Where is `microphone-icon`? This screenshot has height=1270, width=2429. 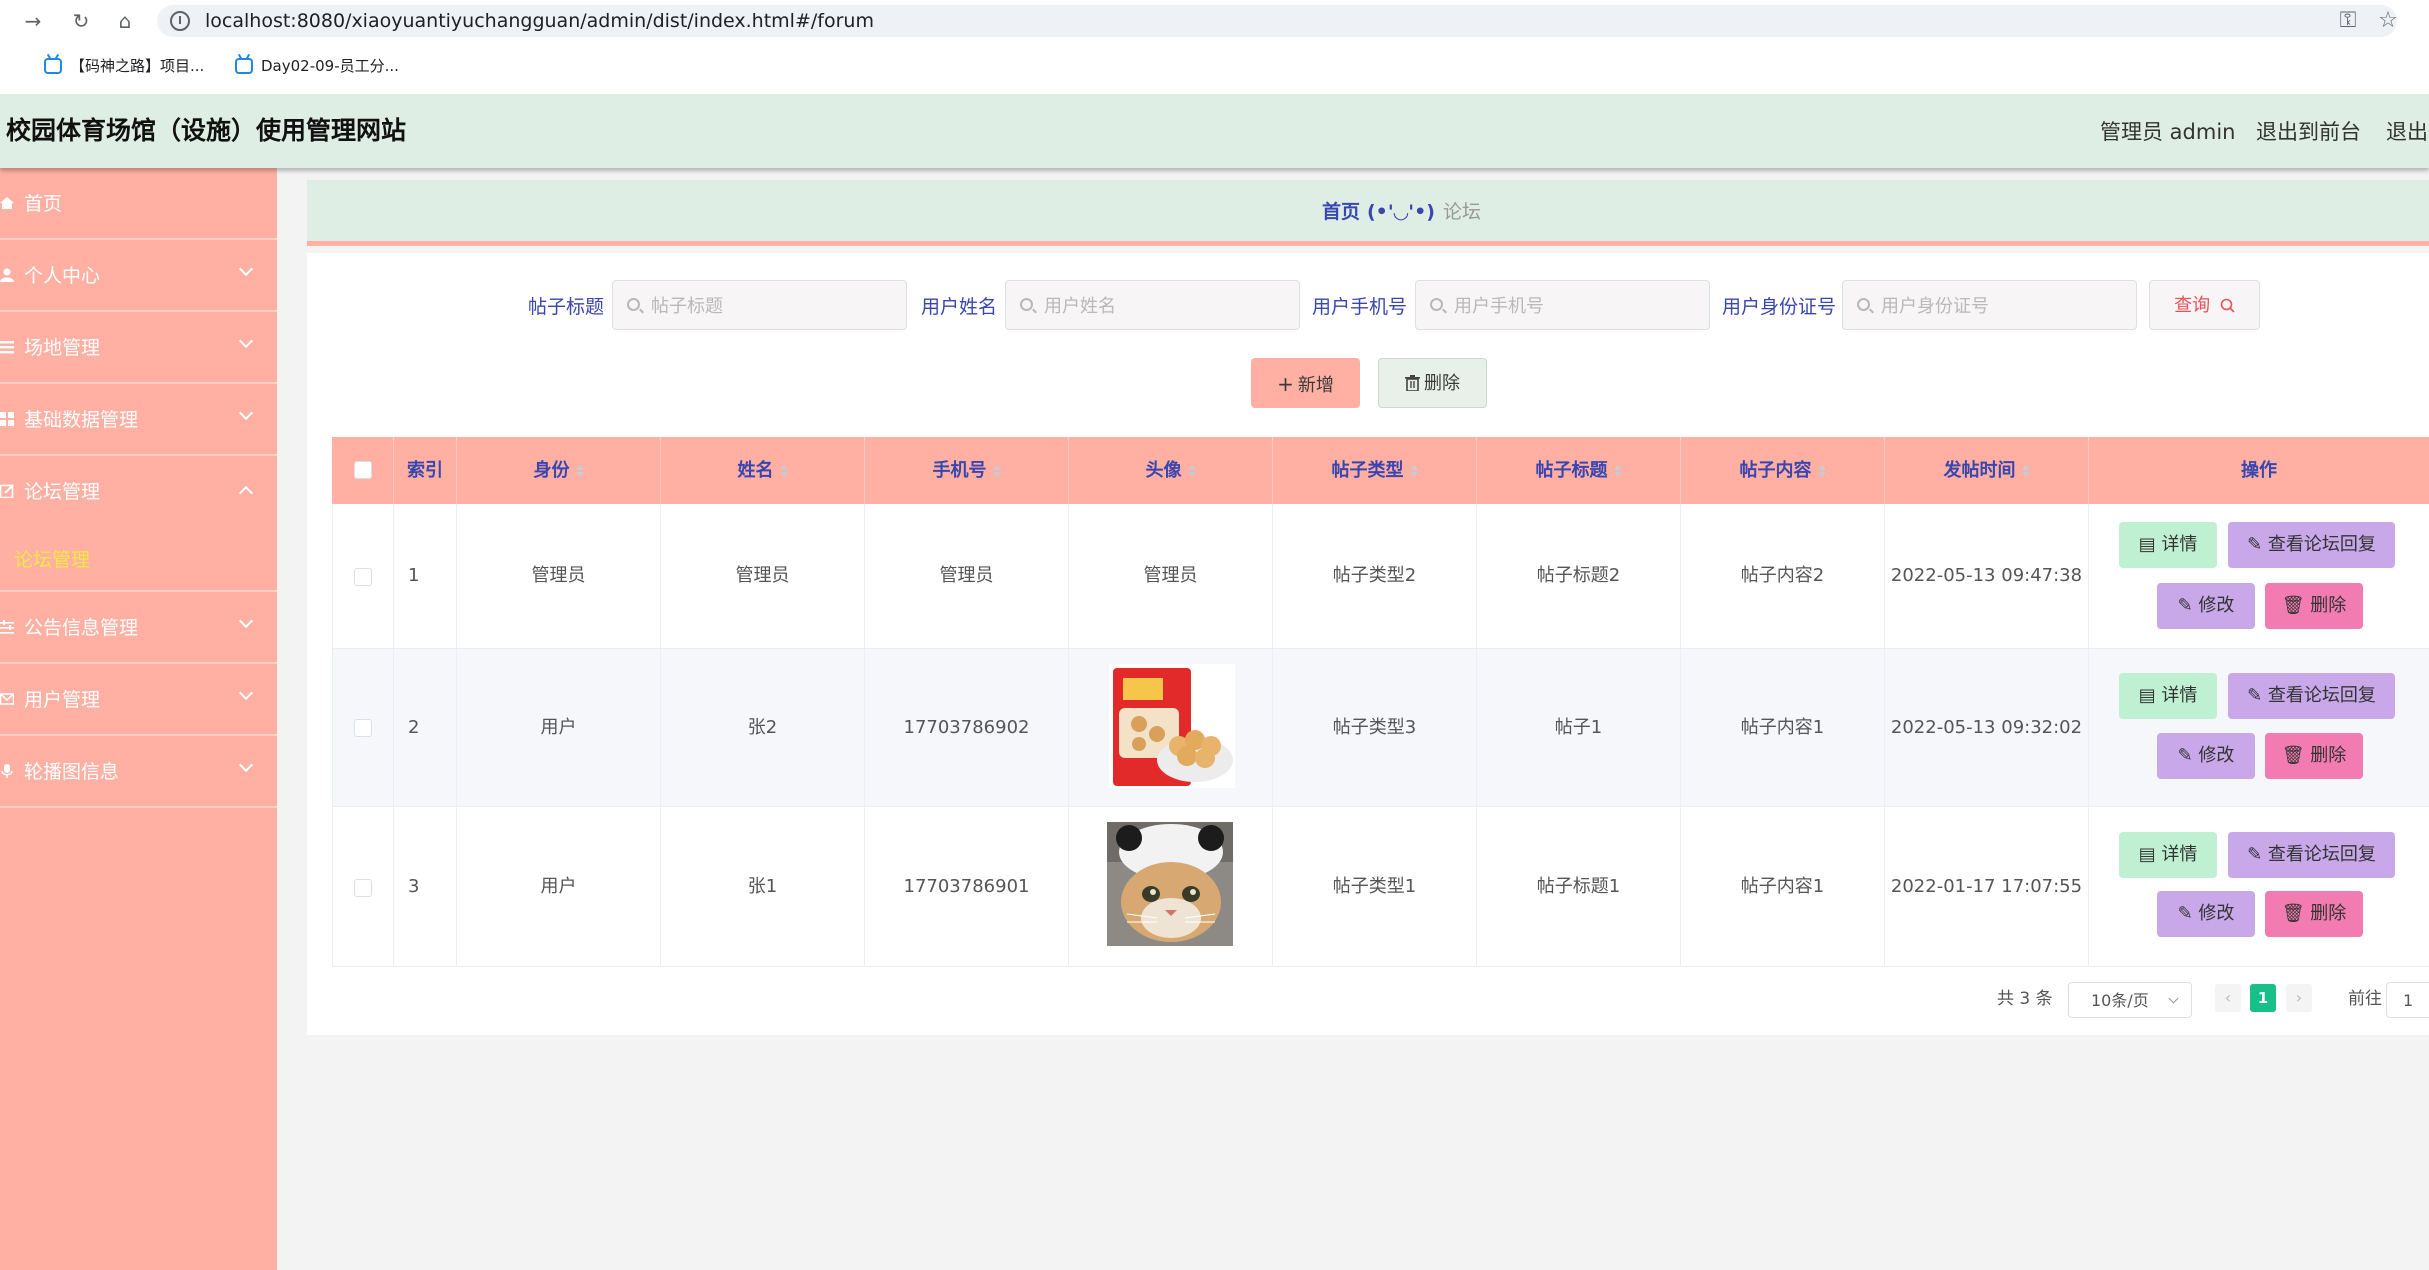
microphone-icon is located at coordinates (7, 771).